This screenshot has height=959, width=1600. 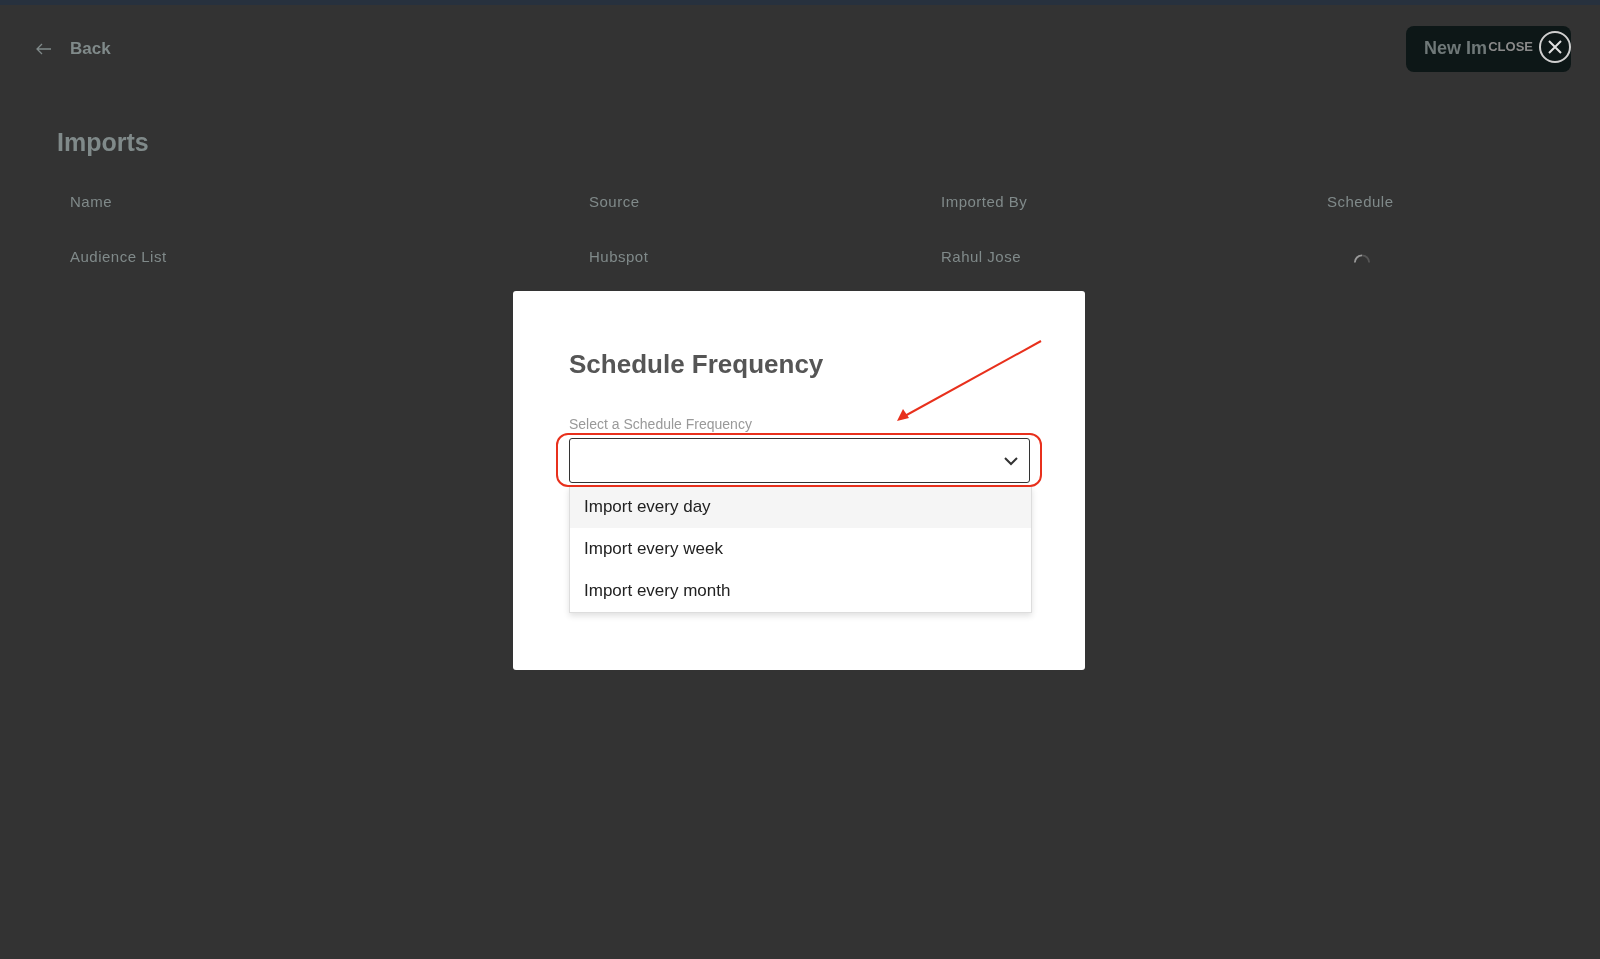 What do you see at coordinates (103, 142) in the screenshot?
I see `page-title: Imports` at bounding box center [103, 142].